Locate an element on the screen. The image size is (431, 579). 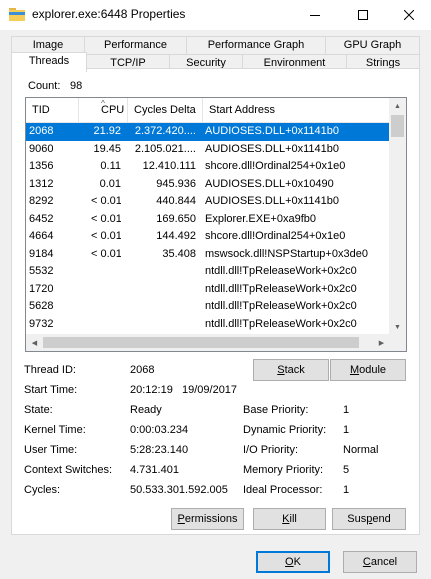
module-button: Module is located at coordinates (368, 370).